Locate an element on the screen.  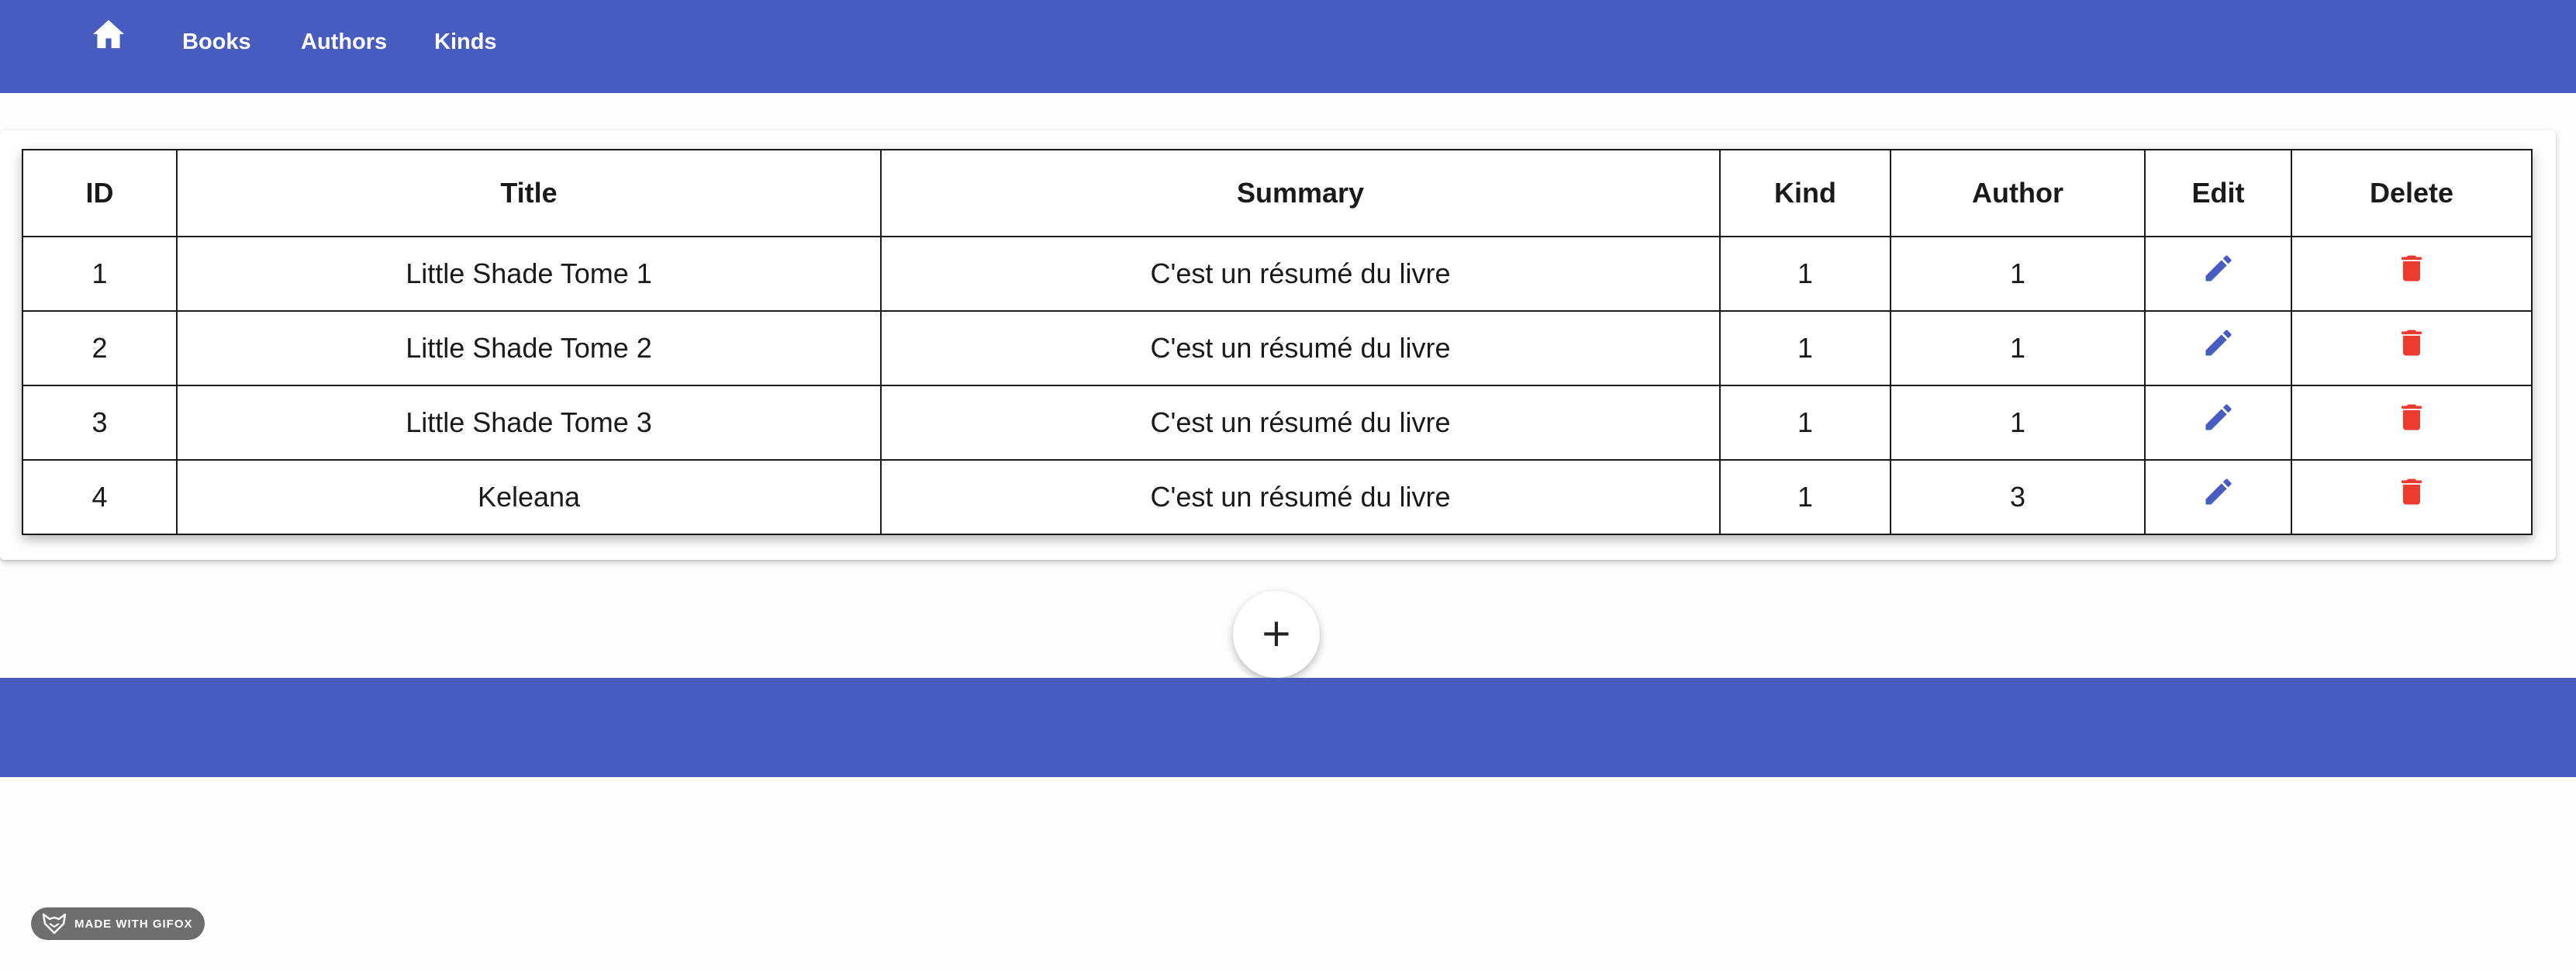
nav-link-books: Books is located at coordinates (217, 42).